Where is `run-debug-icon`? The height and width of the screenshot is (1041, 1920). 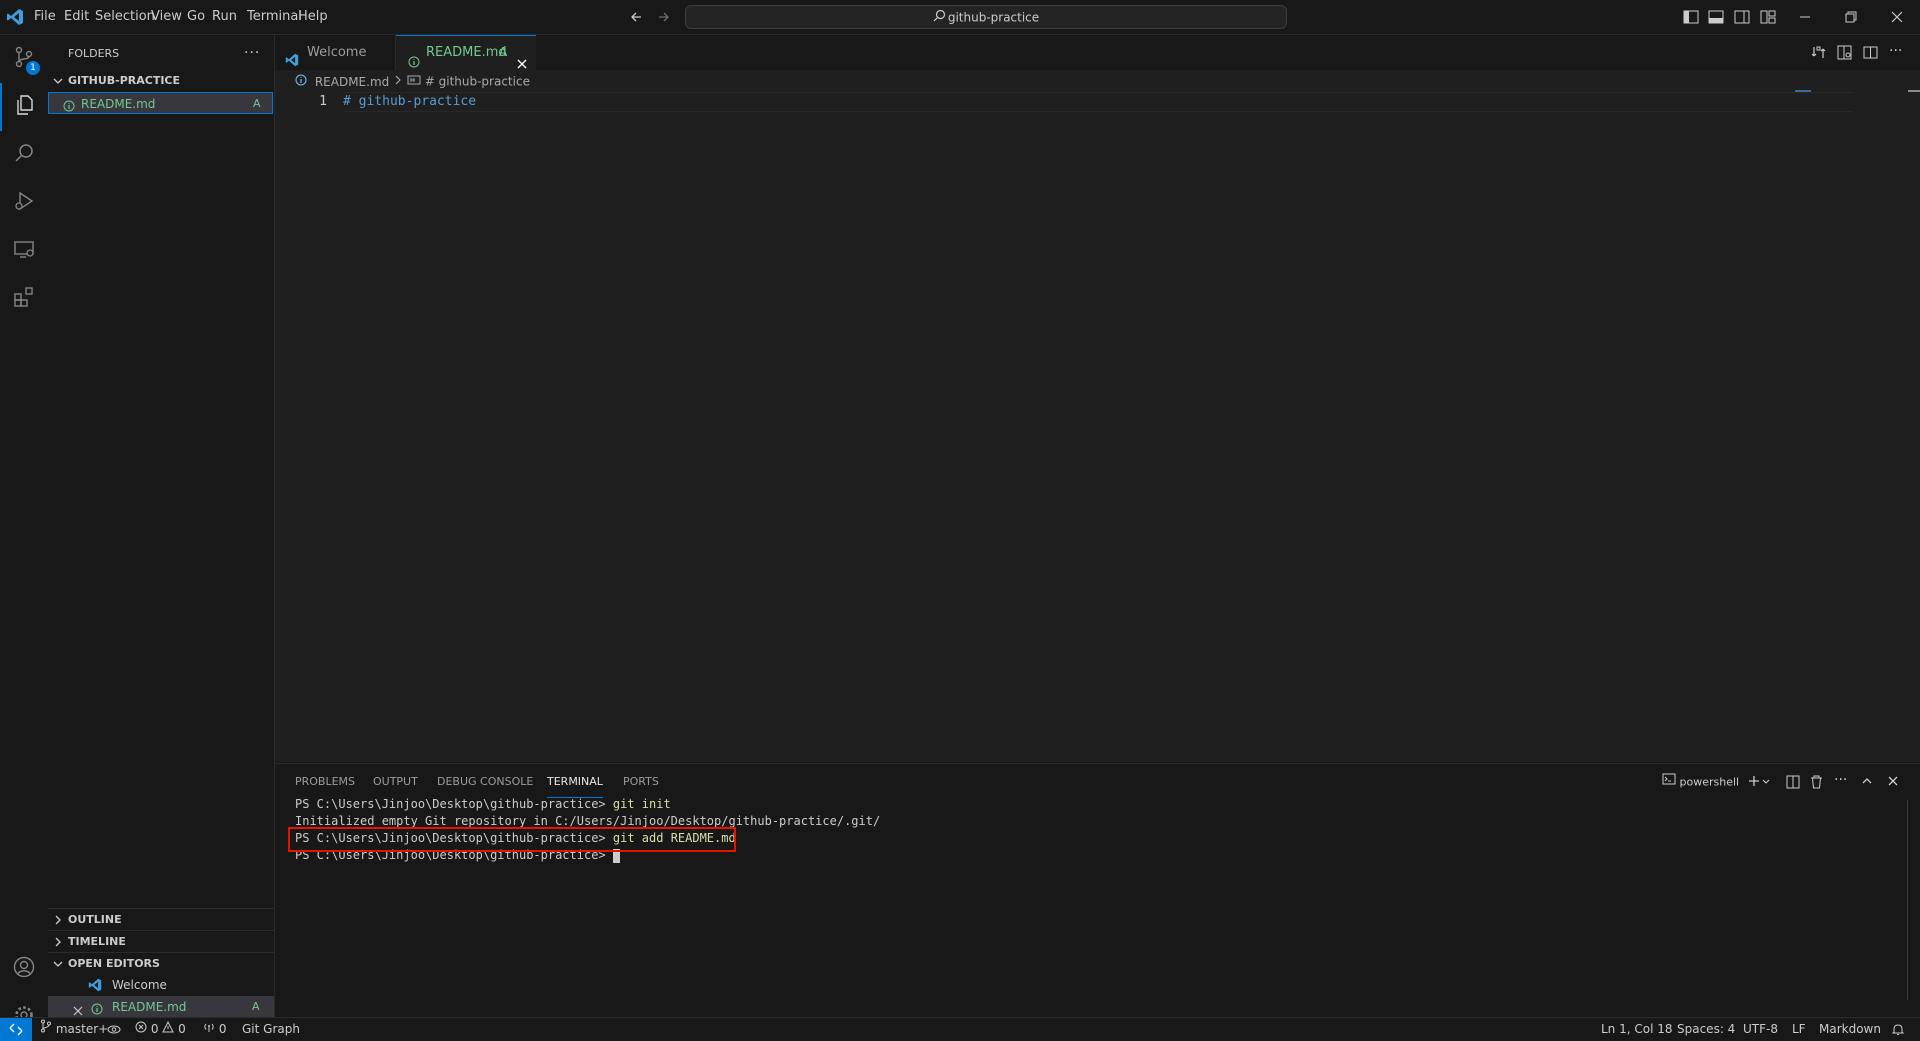 run-debug-icon is located at coordinates (24, 203).